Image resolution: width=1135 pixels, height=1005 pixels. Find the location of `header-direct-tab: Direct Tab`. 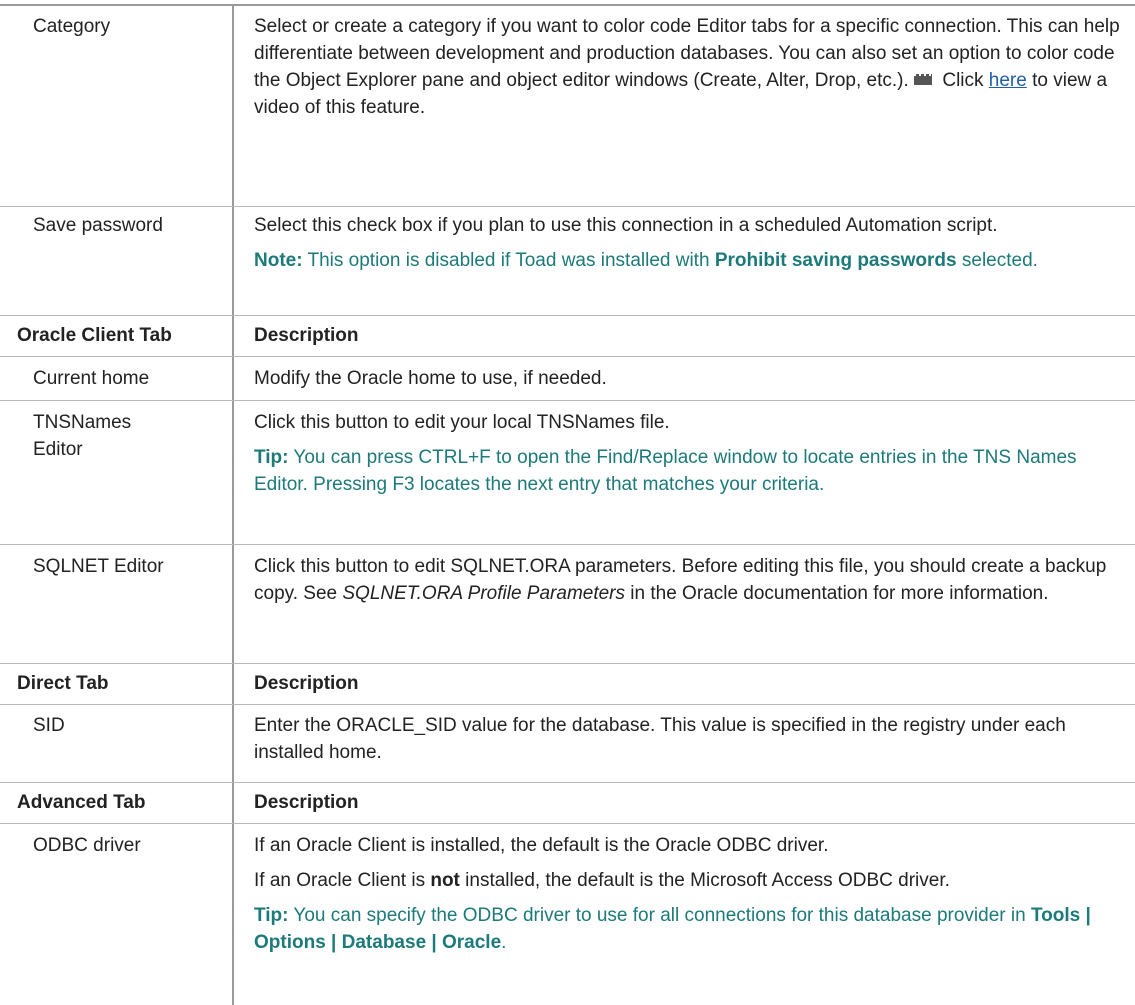

header-direct-tab: Direct Tab is located at coordinates (63, 683).